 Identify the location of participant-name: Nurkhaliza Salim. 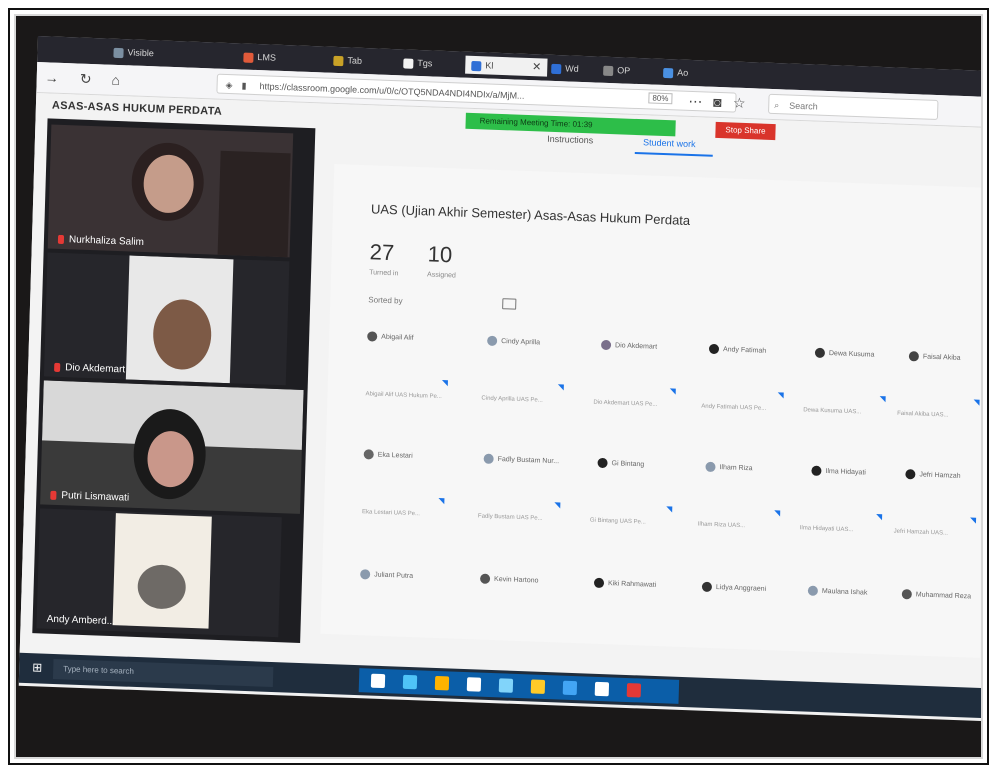
(100, 241).